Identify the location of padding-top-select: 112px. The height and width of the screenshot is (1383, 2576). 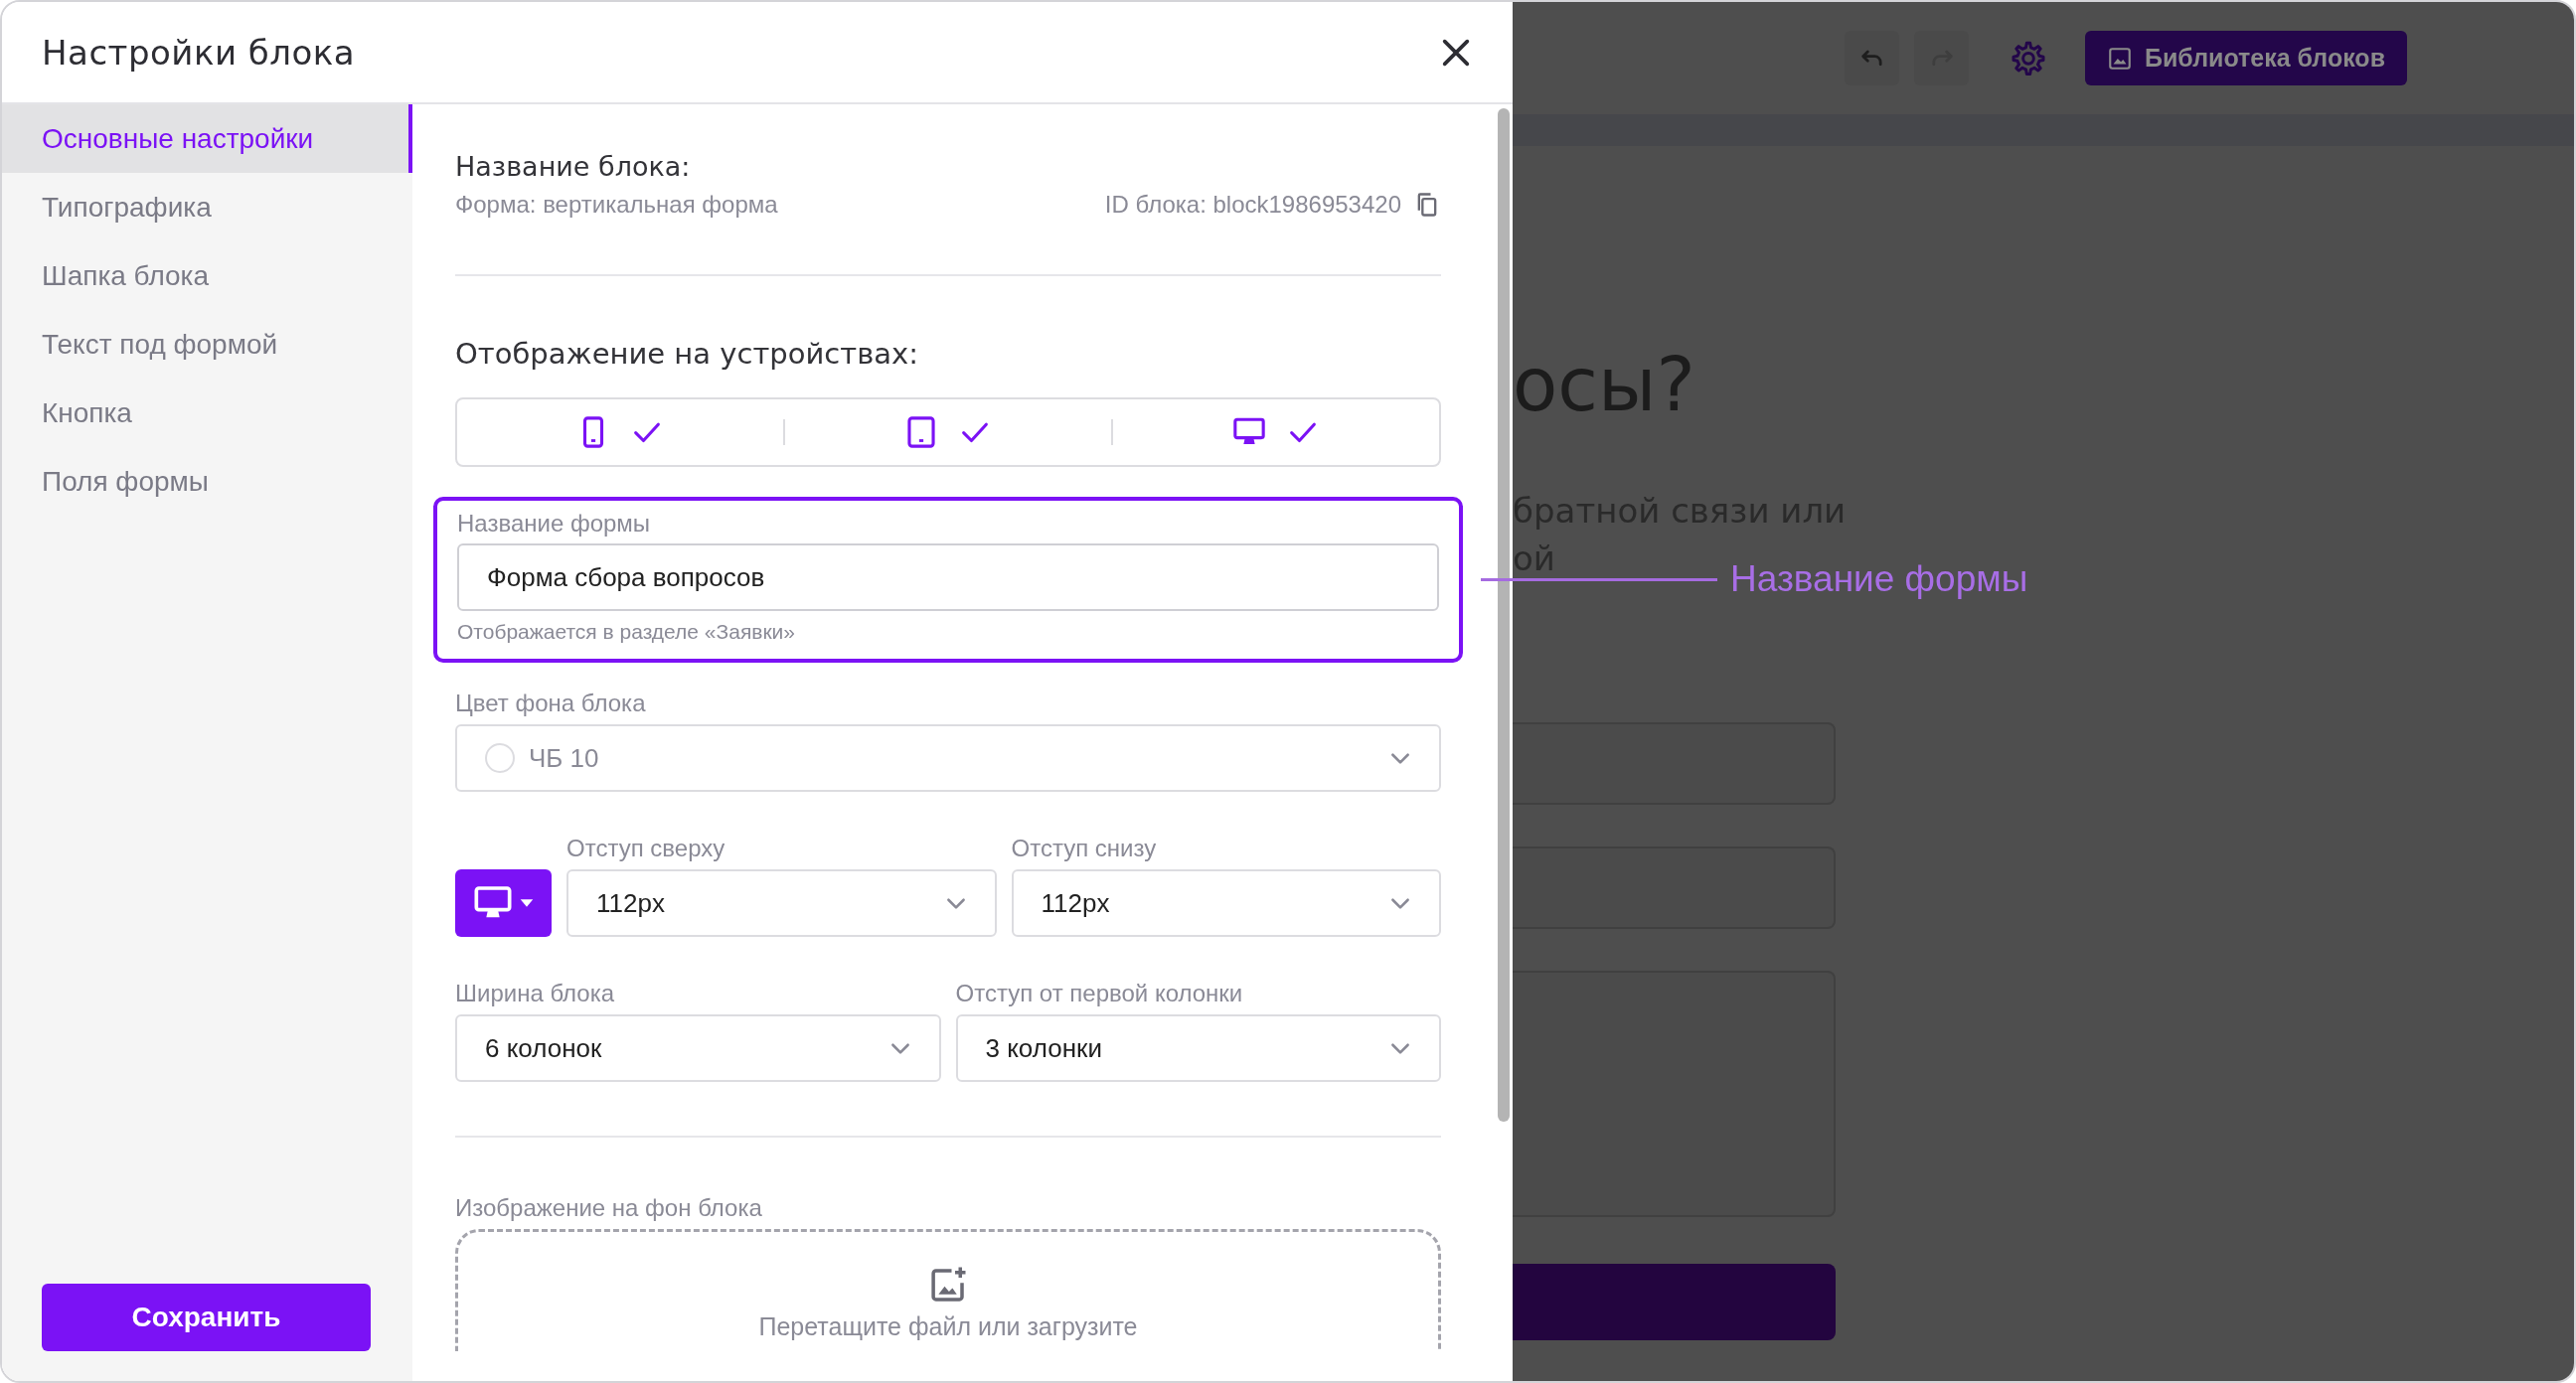
(781, 903).